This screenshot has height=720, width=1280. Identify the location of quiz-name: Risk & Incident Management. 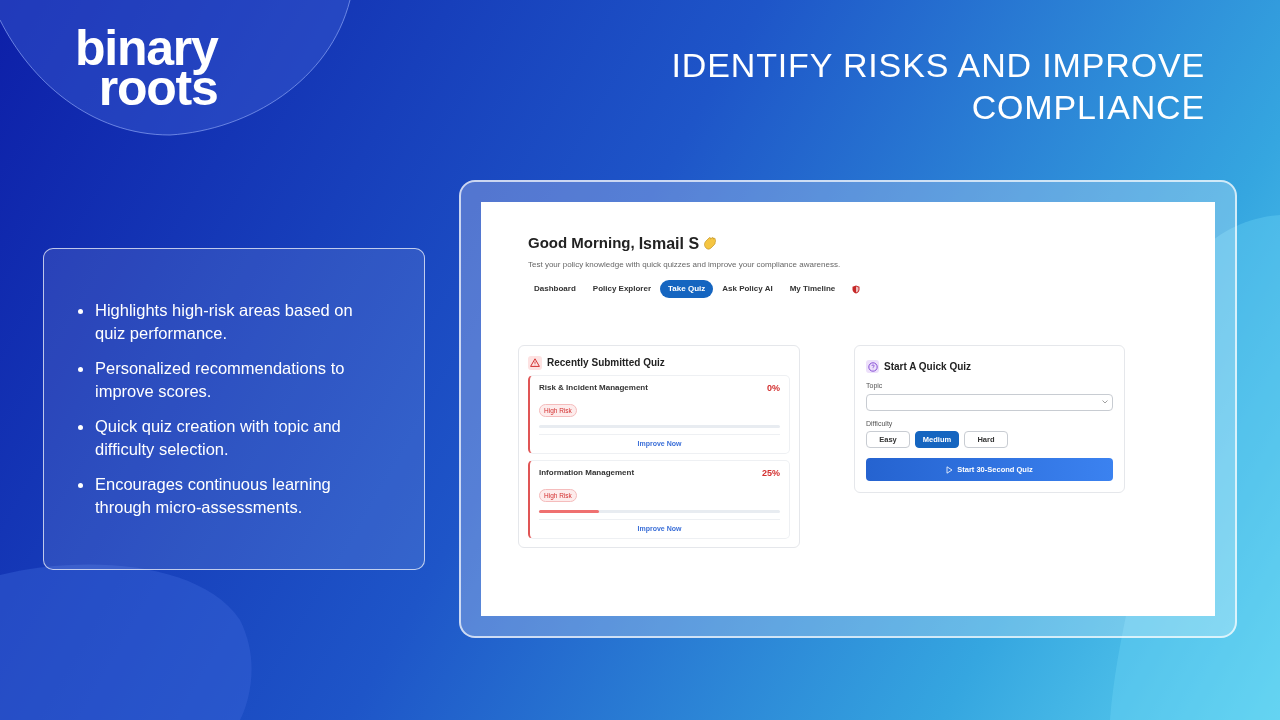
(593, 388).